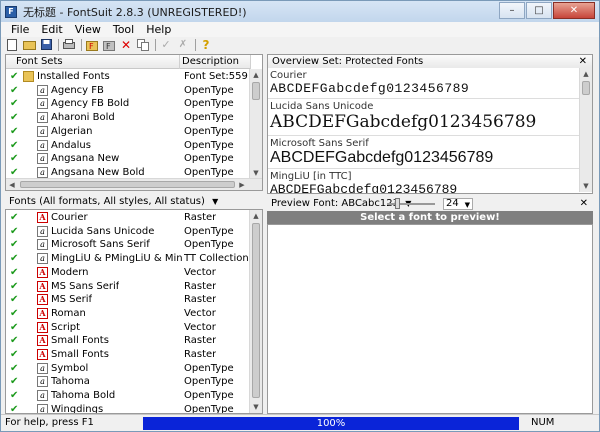  Describe the element at coordinates (42, 341) in the screenshot. I see `raster-font-icon: A` at that location.